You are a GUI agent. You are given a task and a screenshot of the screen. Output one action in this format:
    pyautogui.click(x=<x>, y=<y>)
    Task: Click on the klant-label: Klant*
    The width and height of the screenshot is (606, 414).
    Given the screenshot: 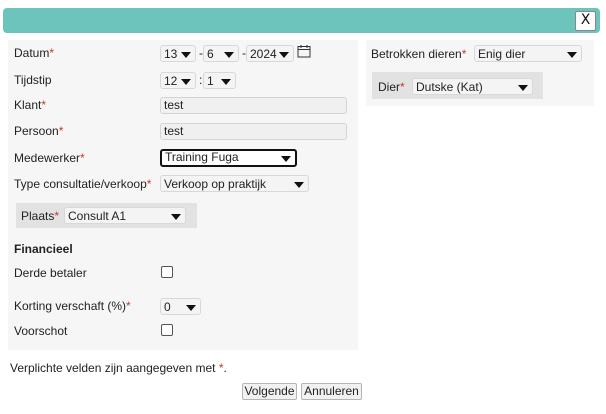 What is the action you would take?
    pyautogui.click(x=30, y=105)
    